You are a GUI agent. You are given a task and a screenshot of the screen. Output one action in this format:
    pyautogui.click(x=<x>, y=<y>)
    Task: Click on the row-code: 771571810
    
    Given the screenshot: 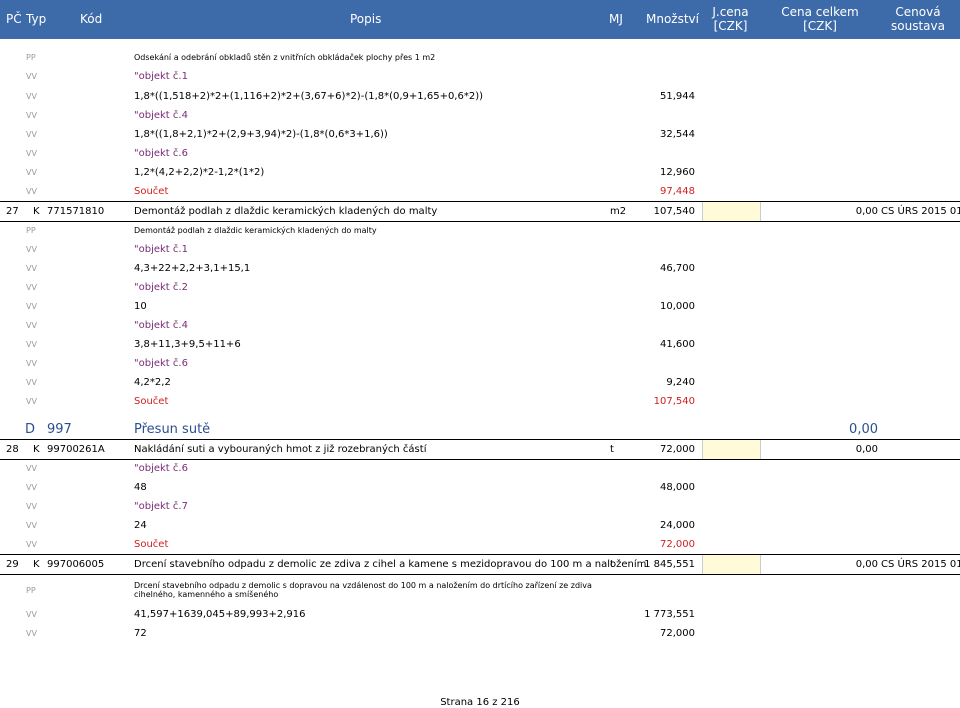 What is the action you would take?
    pyautogui.click(x=76, y=211)
    